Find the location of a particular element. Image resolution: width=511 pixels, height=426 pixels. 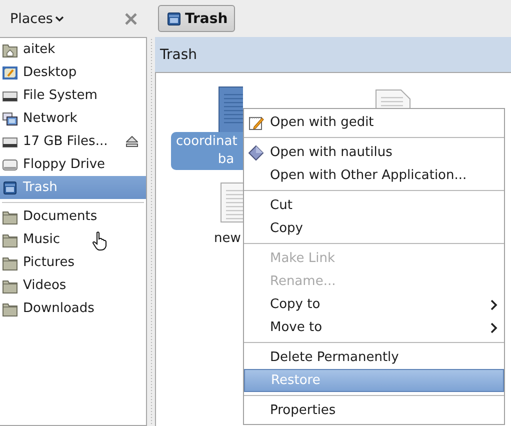

desktop-icon is located at coordinates (10, 72).